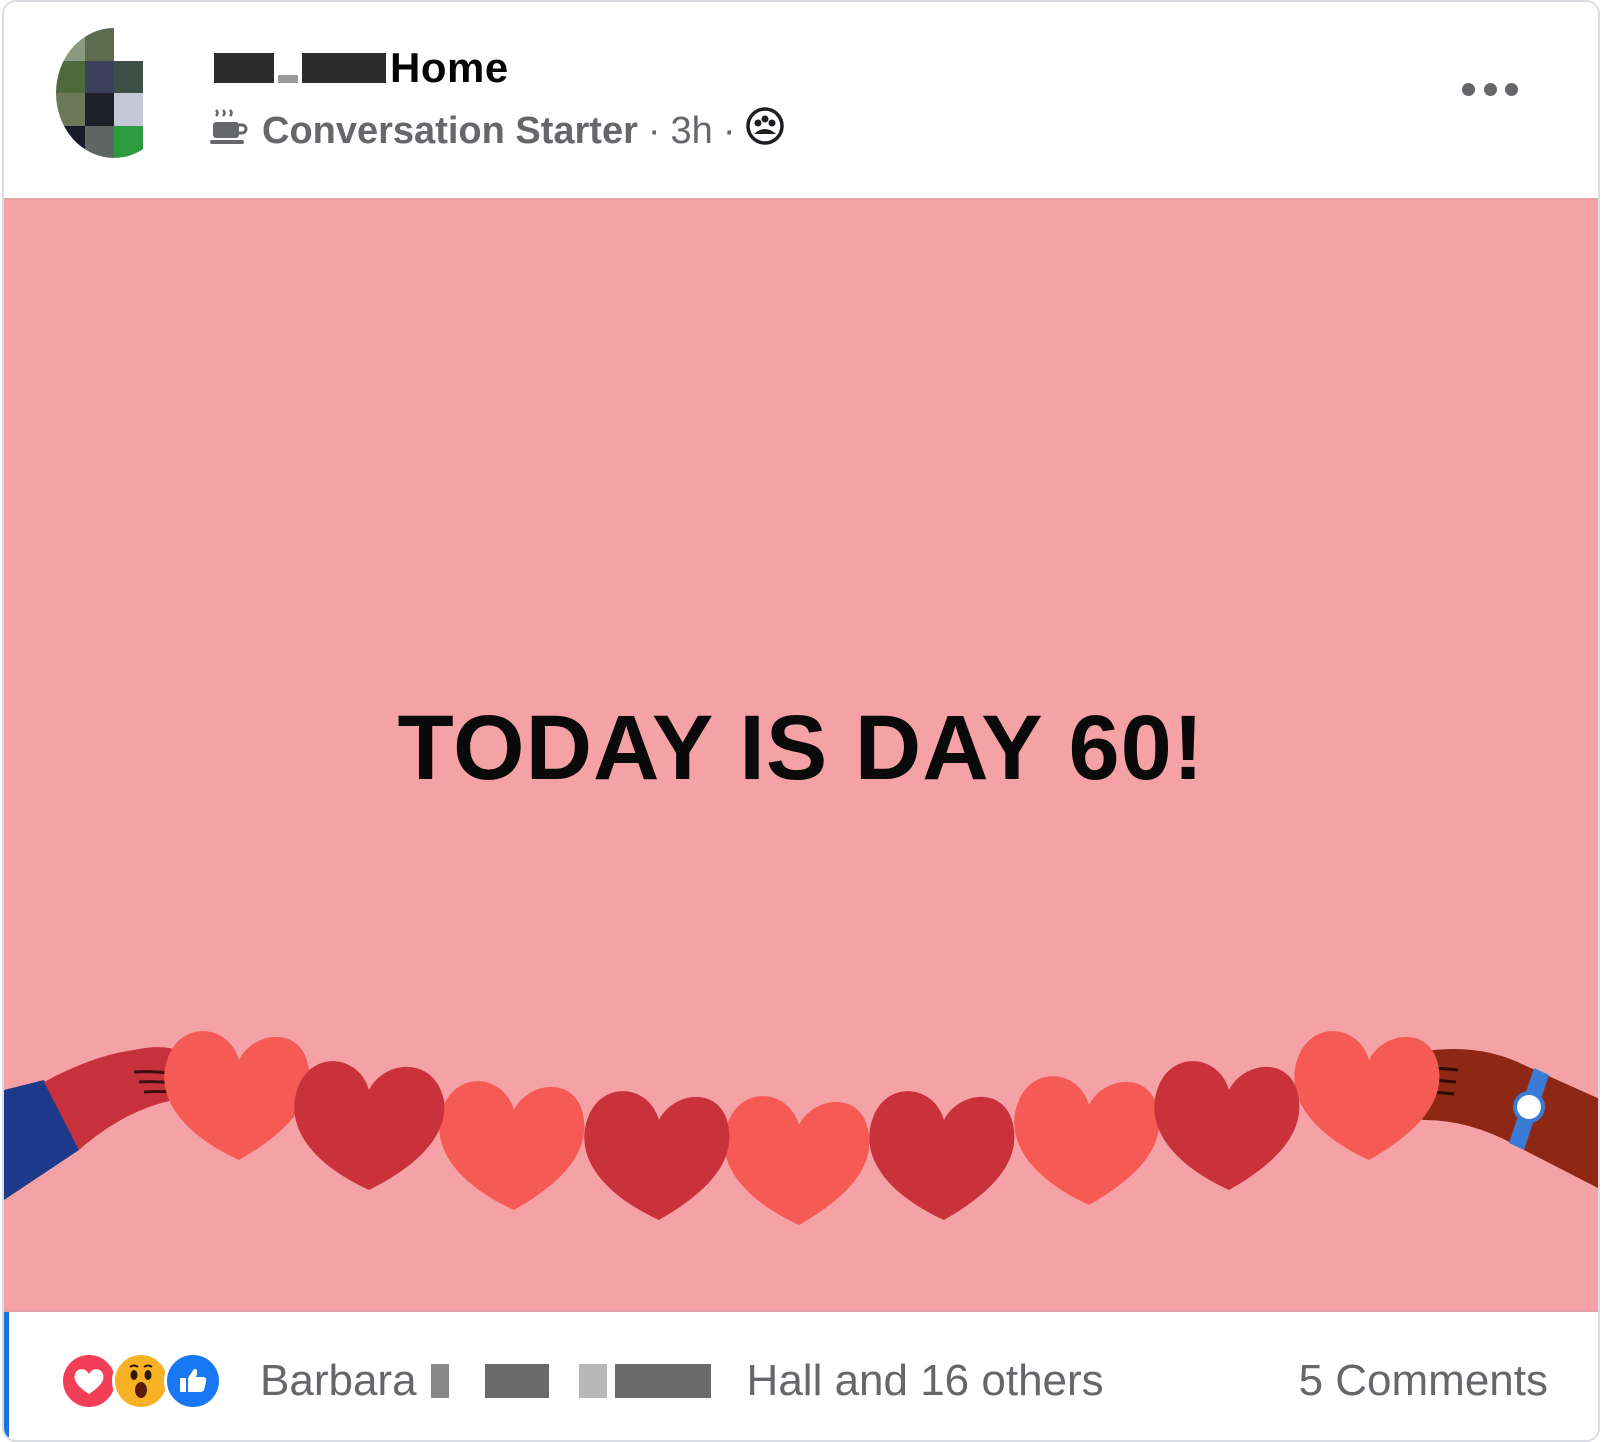 Image resolution: width=1602 pixels, height=1442 pixels. Describe the element at coordinates (1490, 89) in the screenshot. I see `more-options-icon` at that location.